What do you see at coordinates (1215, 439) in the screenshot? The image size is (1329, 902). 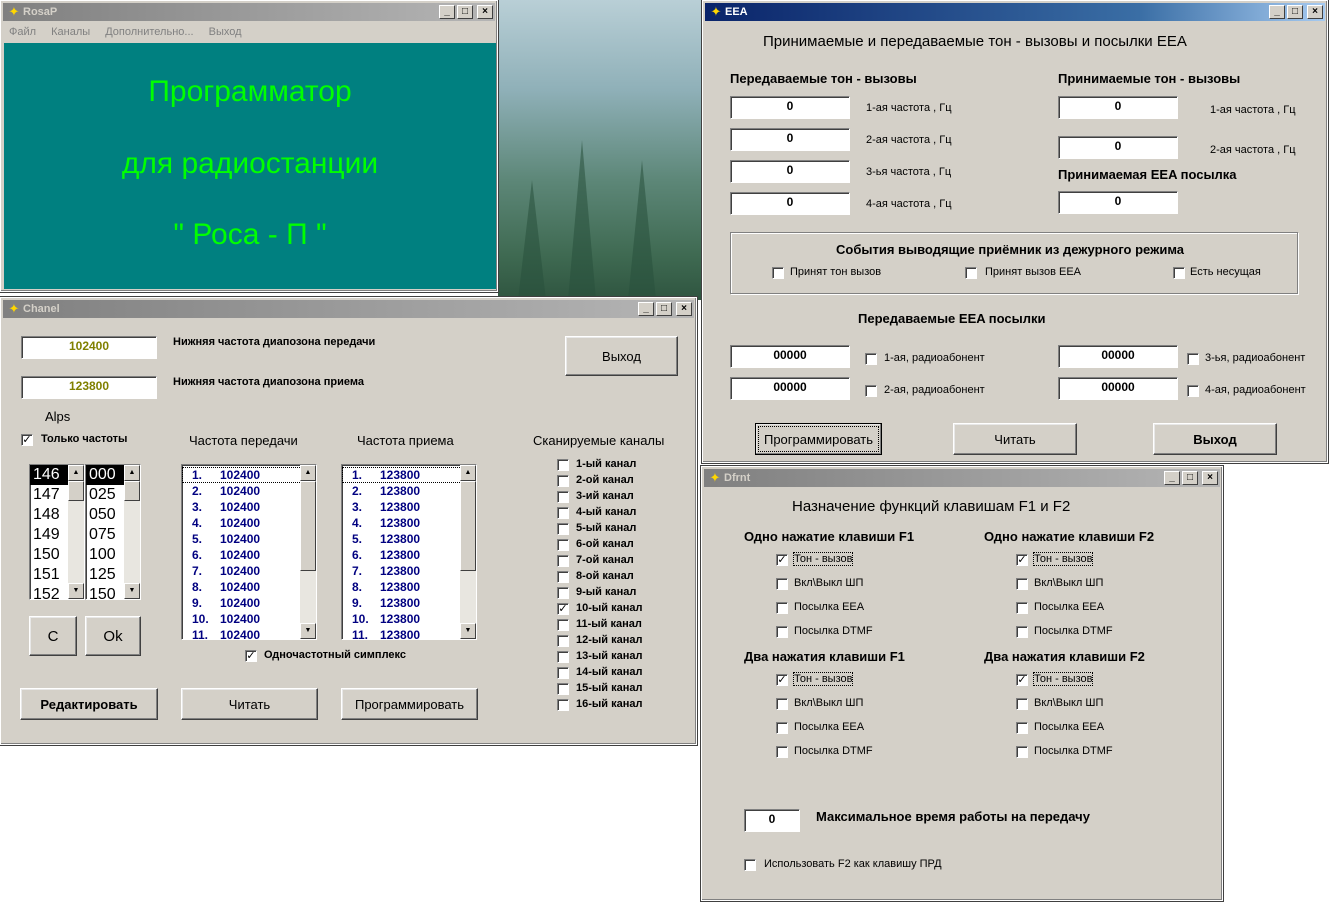 I see `eea-exit-button: Выход` at bounding box center [1215, 439].